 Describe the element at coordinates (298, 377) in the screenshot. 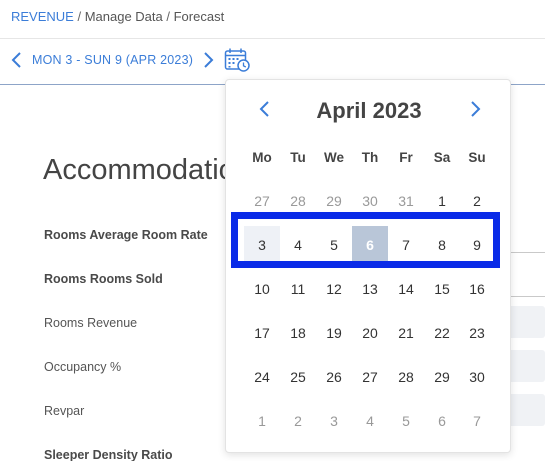

I see `calendar-day: 25` at that location.